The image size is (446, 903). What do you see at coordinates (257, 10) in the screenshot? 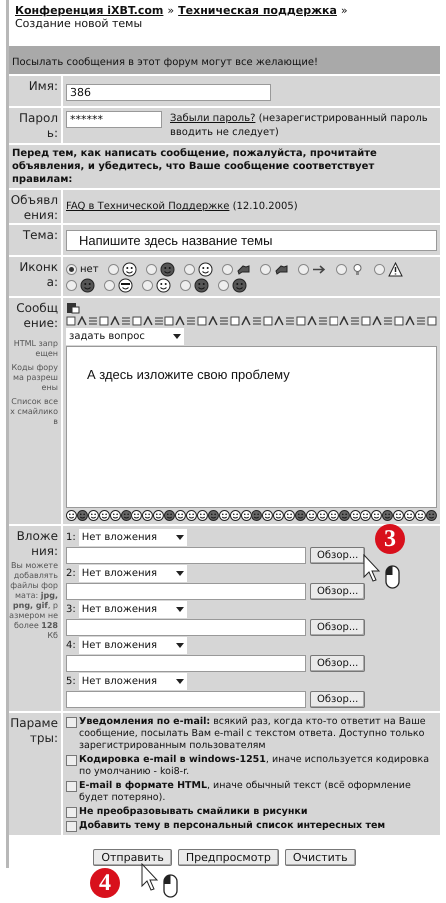
I see `breadcrumb-link: Техническая поддержка` at bounding box center [257, 10].